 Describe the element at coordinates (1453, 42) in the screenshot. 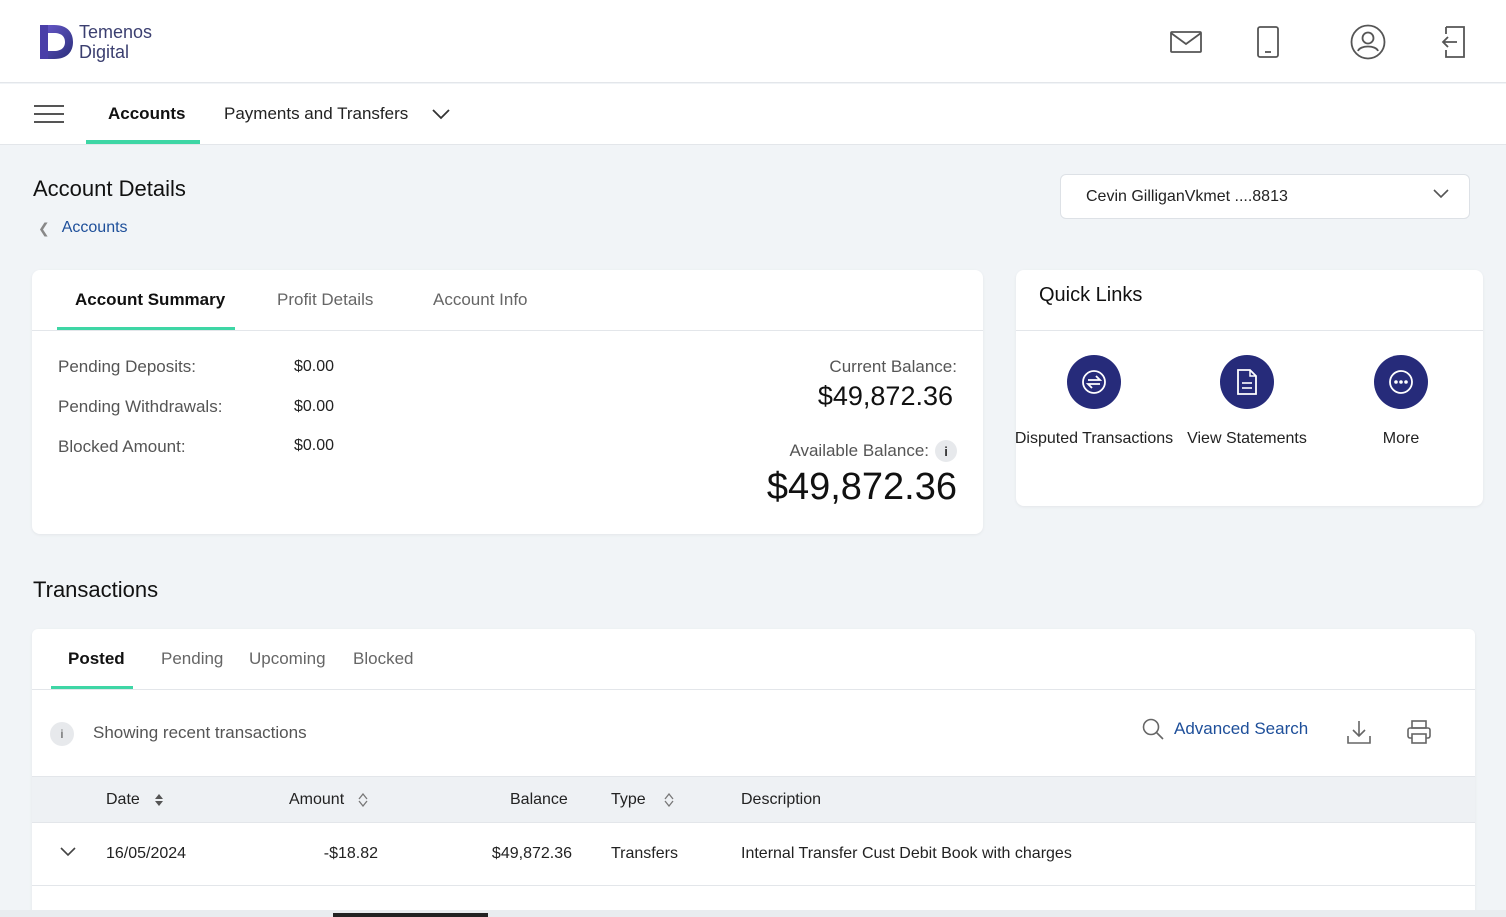

I see `logout-icon` at that location.